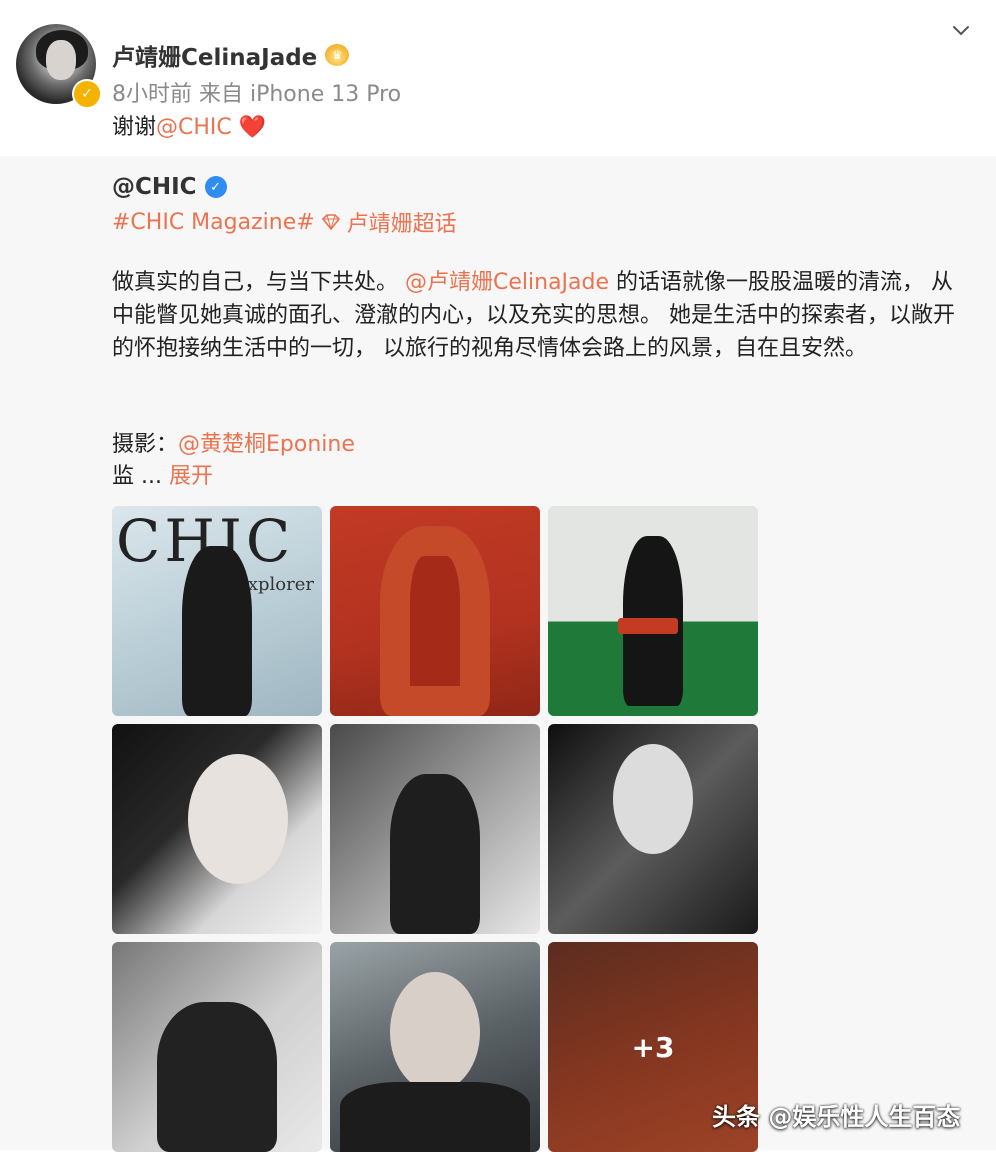 Image resolution: width=996 pixels, height=1152 pixels. I want to click on watermark: 头条 @娱乐性人生百态, so click(836, 1117).